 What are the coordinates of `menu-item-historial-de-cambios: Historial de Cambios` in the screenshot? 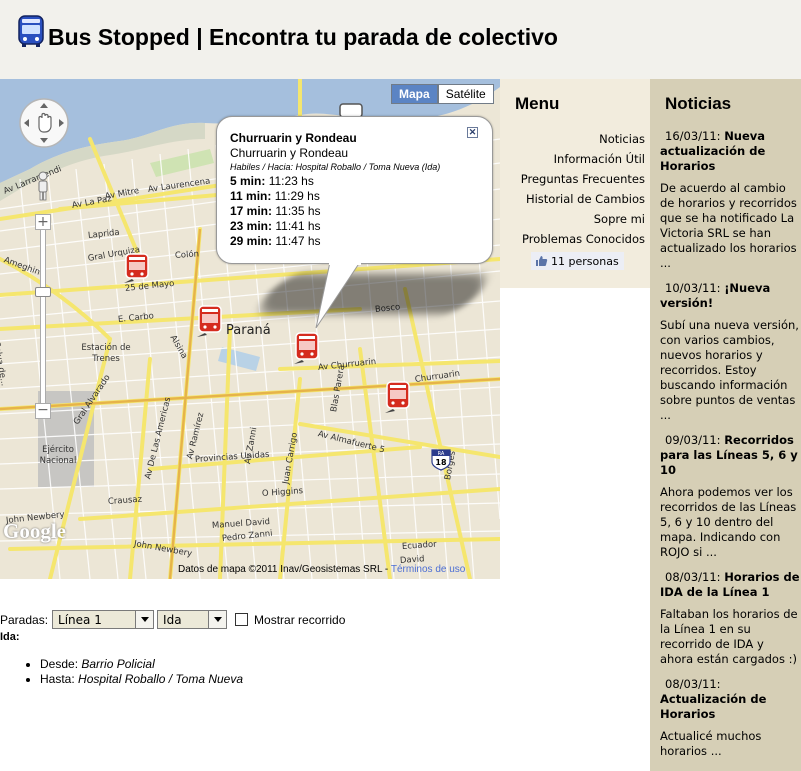 It's located at (583, 199).